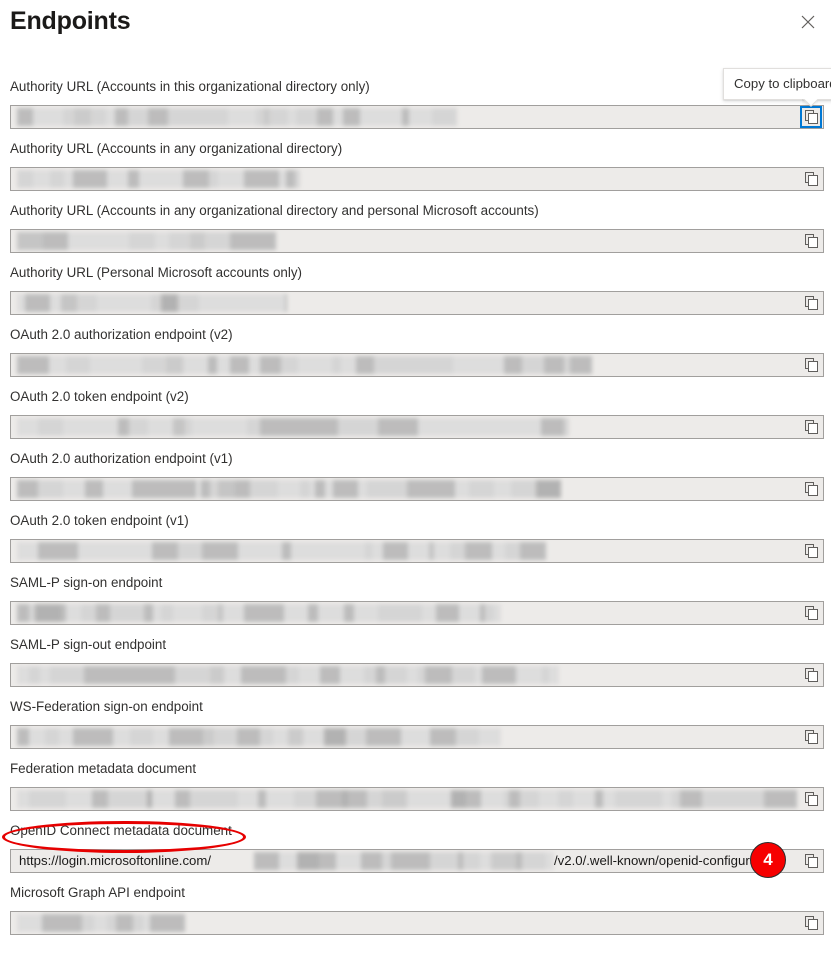 This screenshot has height=956, width=831. Describe the element at coordinates (782, 84) in the screenshot. I see `copy-tooltip-label: Copy to clipboard` at that location.